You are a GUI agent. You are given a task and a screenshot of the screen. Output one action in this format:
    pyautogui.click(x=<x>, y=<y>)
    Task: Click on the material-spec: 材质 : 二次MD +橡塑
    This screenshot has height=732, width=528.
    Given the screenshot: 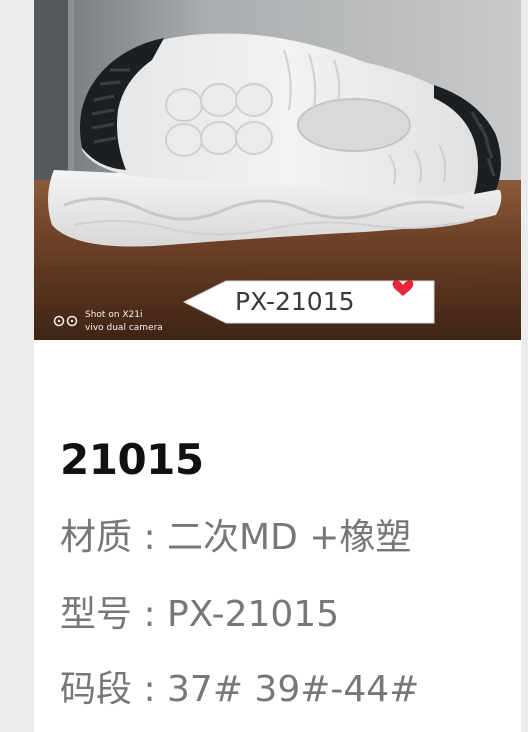 What is the action you would take?
    pyautogui.click(x=236, y=537)
    